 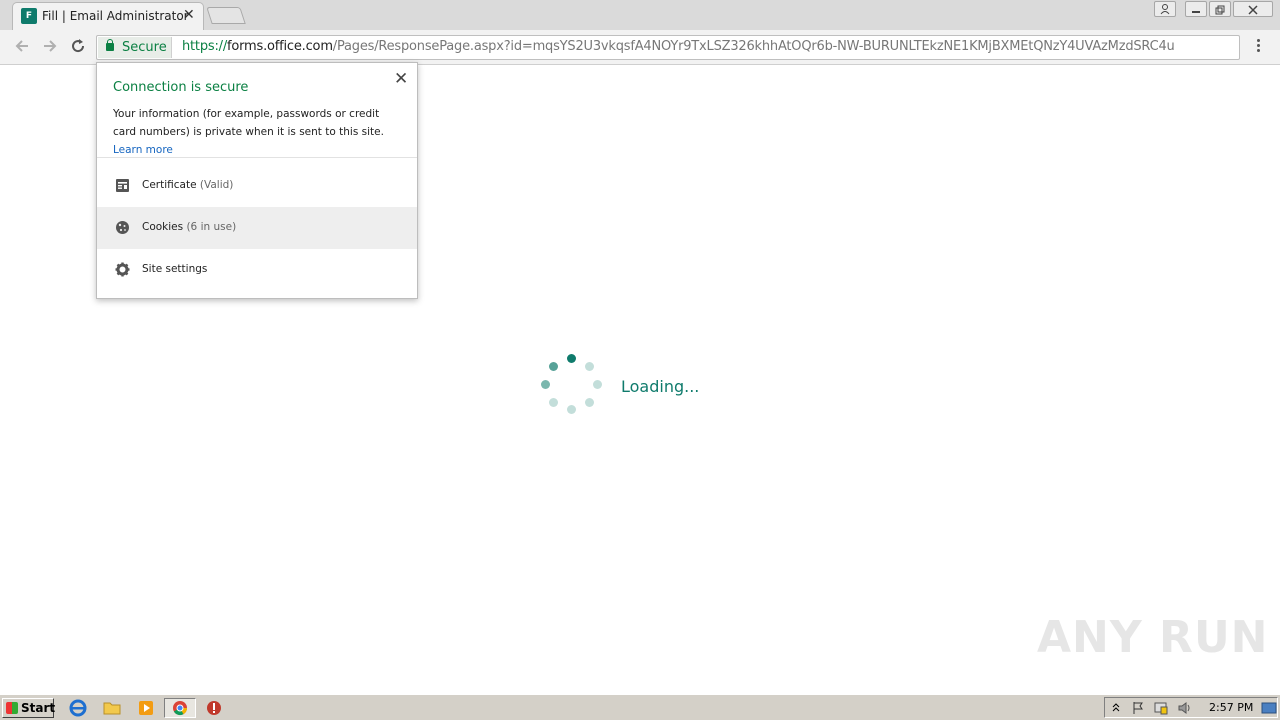 I want to click on chrome-menu-icon, so click(x=1259, y=46).